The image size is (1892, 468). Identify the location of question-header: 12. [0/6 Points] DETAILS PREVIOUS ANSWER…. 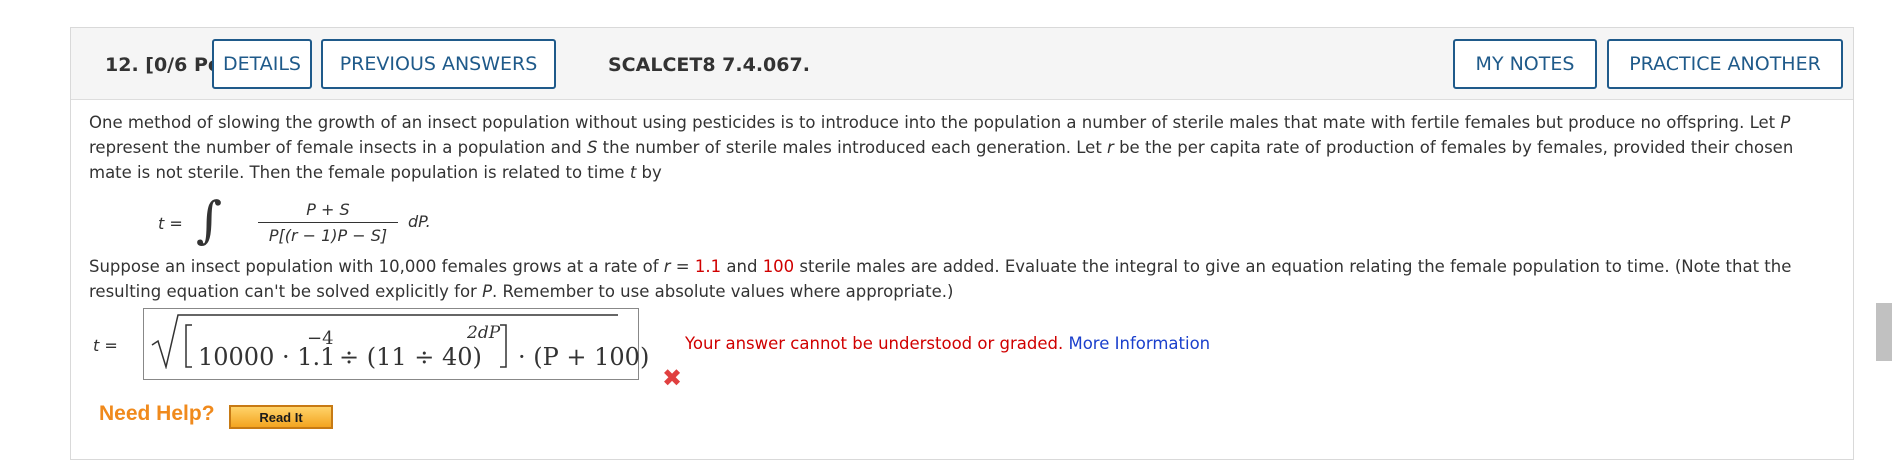
(962, 64).